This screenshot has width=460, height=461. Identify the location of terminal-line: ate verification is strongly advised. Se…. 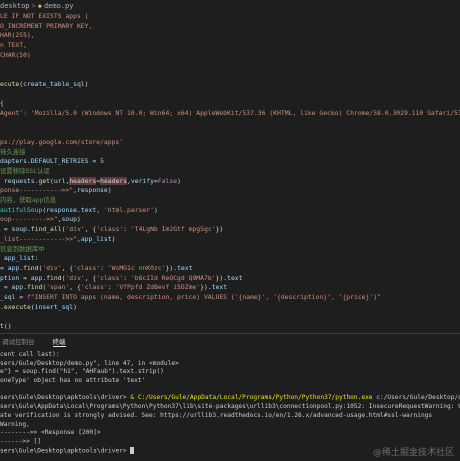
(230, 416).